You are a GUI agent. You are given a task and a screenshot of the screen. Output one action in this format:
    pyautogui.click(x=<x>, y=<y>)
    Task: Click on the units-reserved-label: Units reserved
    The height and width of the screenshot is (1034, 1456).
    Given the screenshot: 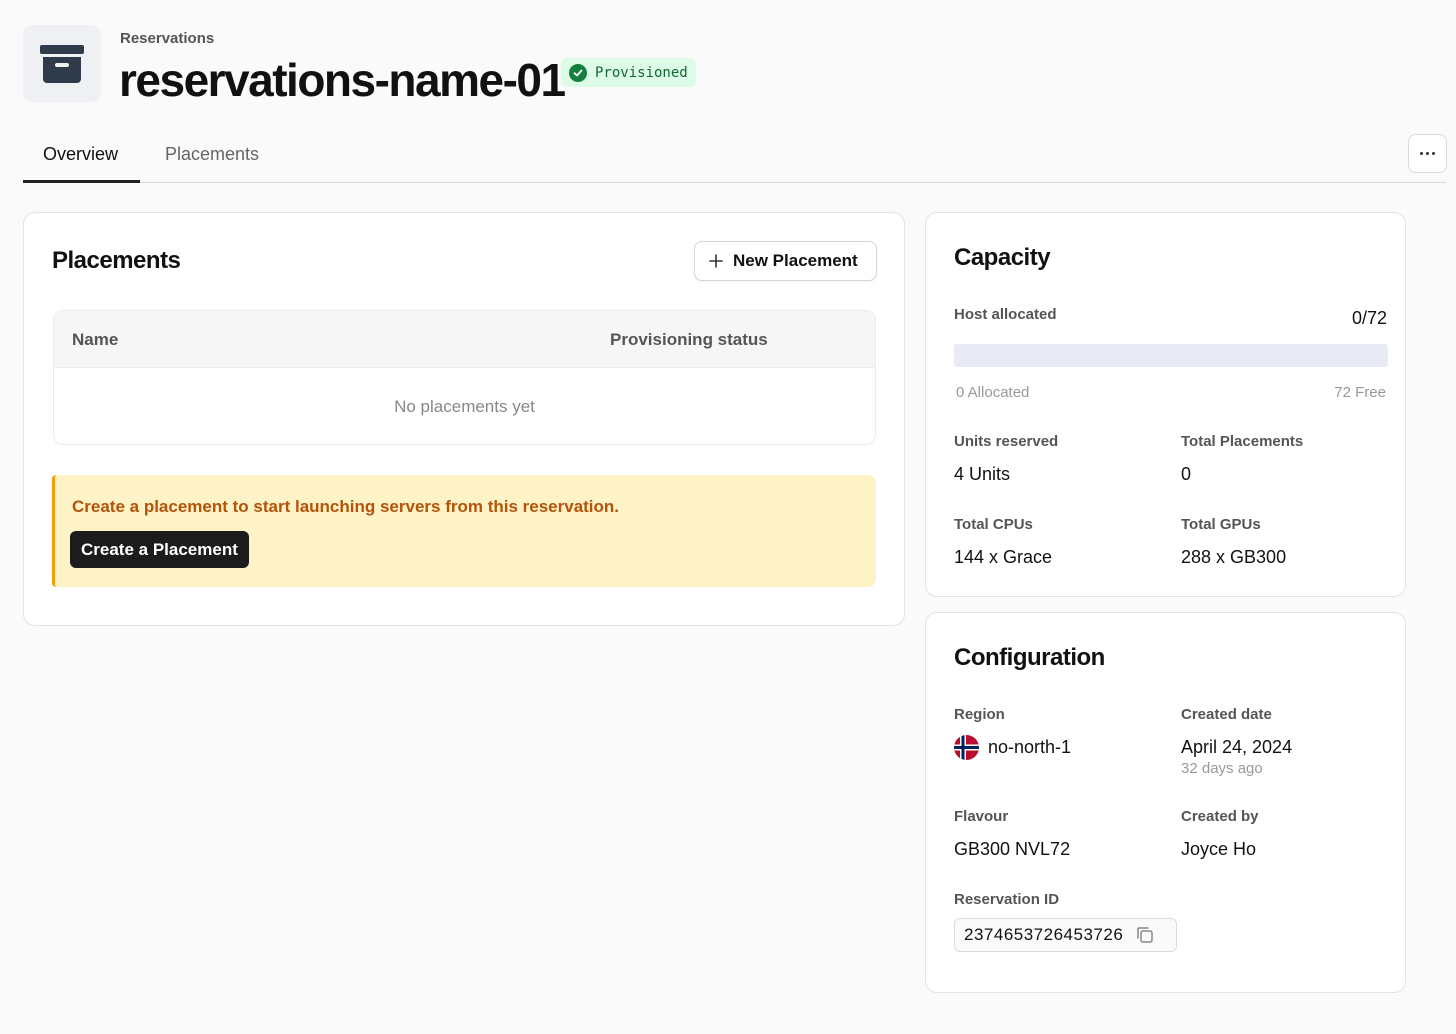 What is the action you would take?
    pyautogui.click(x=1006, y=441)
    